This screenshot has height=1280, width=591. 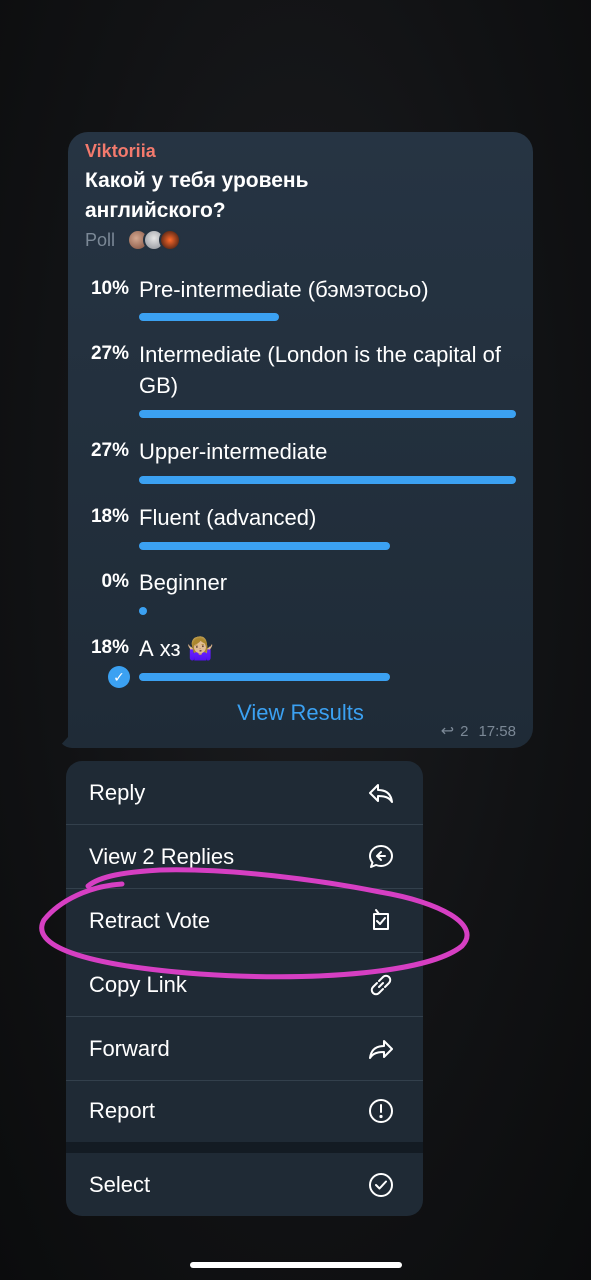 I want to click on select-icon, so click(x=381, y=1185).